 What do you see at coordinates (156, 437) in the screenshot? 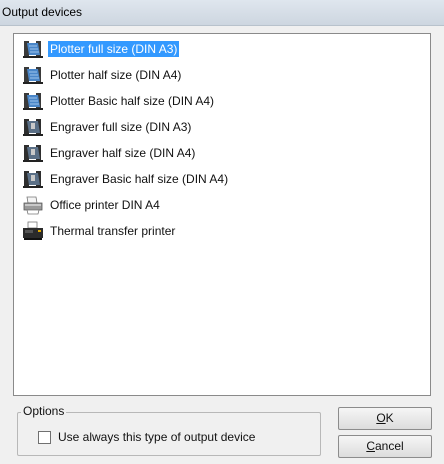
I see `use-always-checkbox-label: Use always this type of output device` at bounding box center [156, 437].